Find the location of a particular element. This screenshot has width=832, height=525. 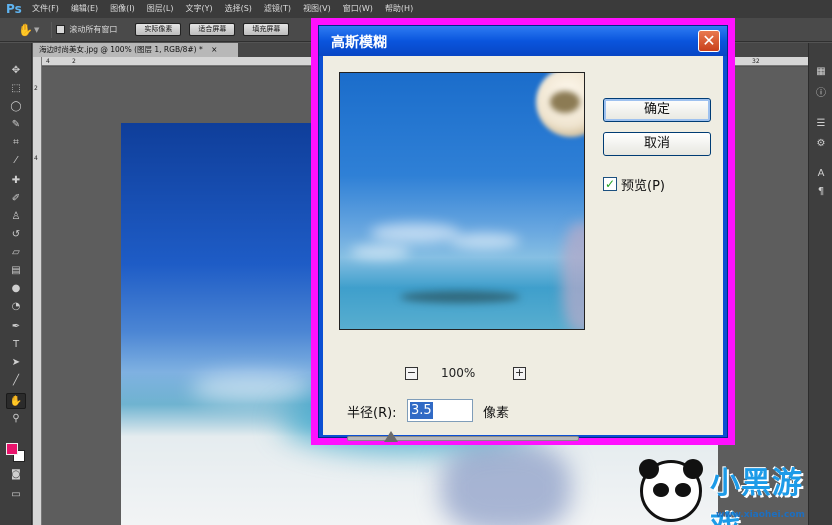

menu-image: 图像(I) is located at coordinates (122, 9).